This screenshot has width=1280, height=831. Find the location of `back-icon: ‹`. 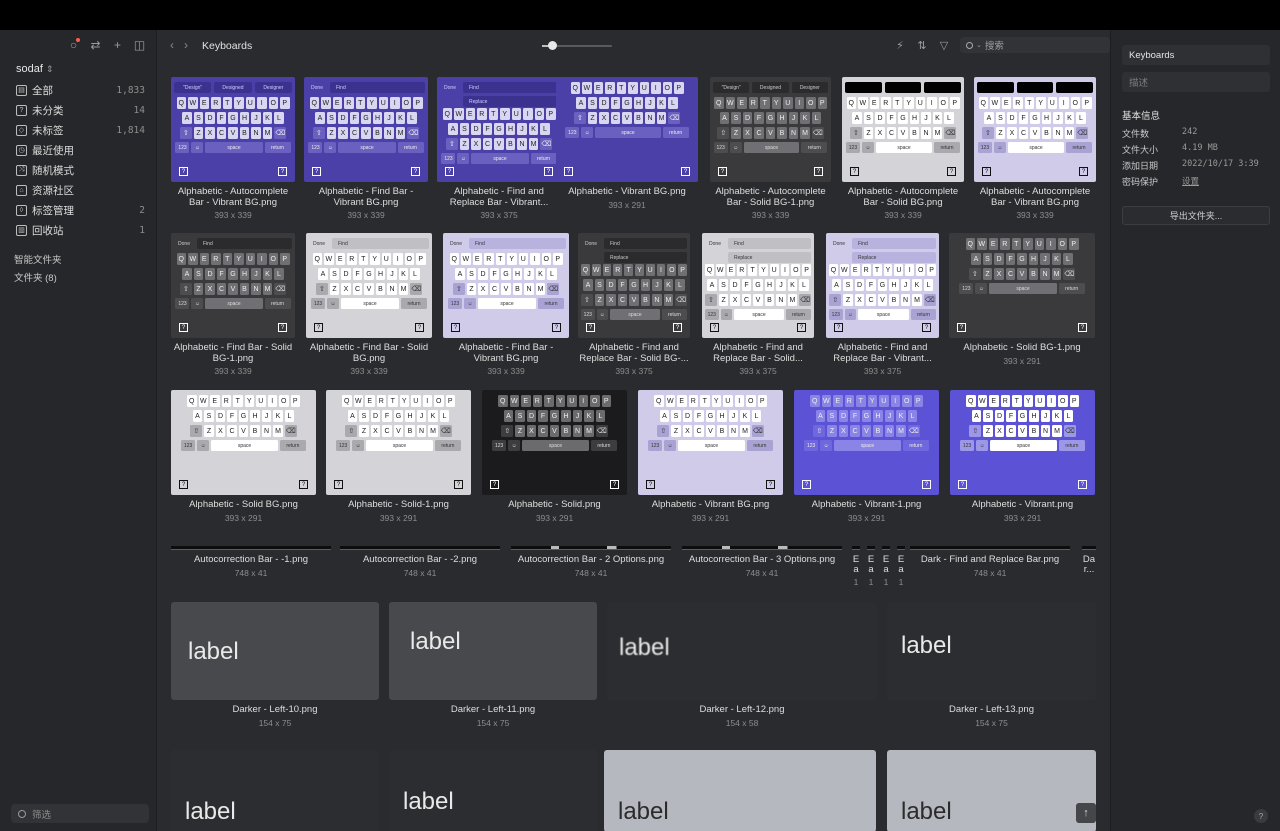

back-icon: ‹ is located at coordinates (172, 45).